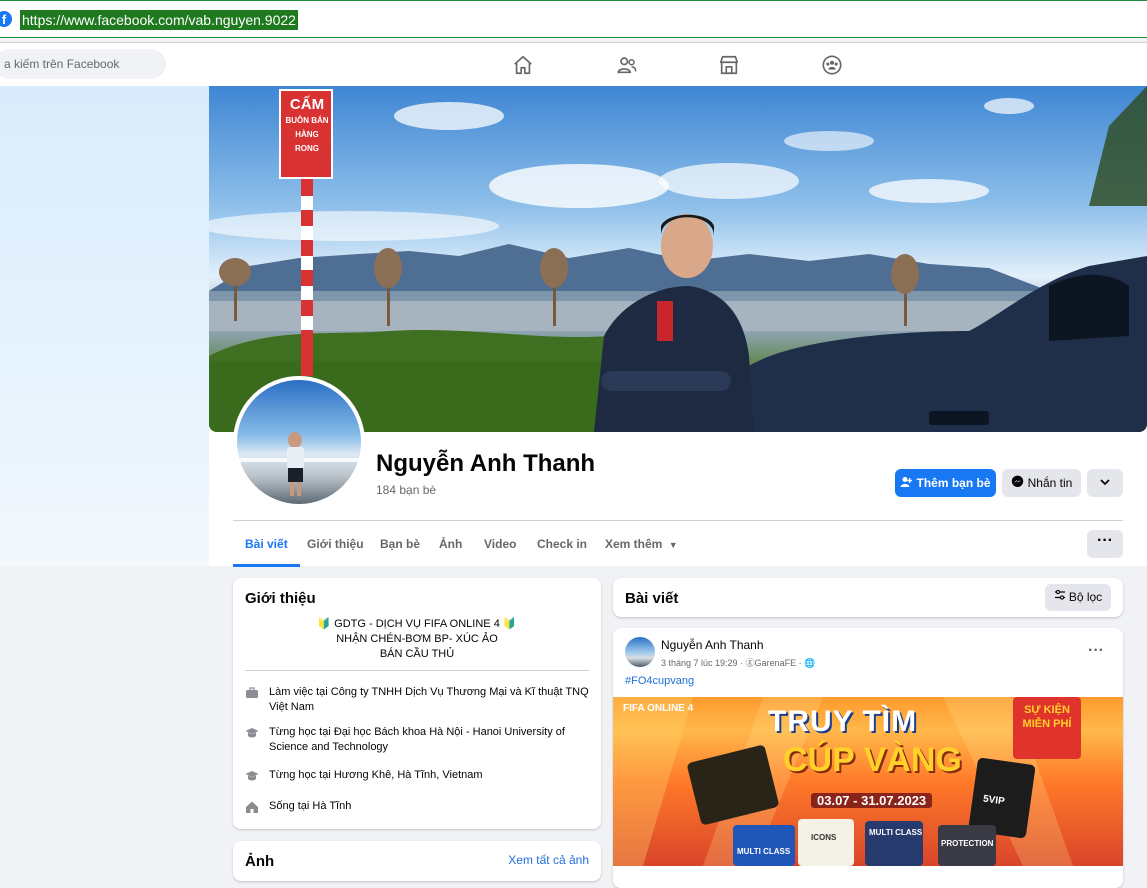 This screenshot has width=1147, height=888. Describe the element at coordinates (331, 806) in the screenshot. I see `location-link: Hà Tĩnh` at that location.